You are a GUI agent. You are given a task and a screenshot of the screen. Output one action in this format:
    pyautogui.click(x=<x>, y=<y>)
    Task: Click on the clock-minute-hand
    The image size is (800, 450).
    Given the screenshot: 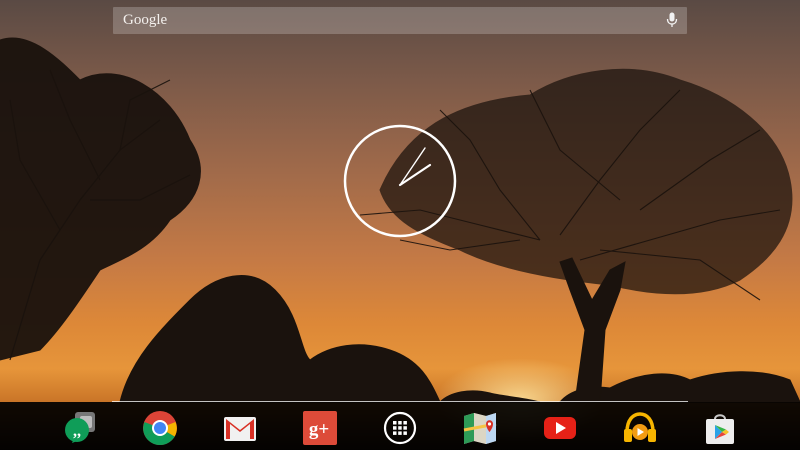 What is the action you would take?
    pyautogui.click(x=412, y=166)
    